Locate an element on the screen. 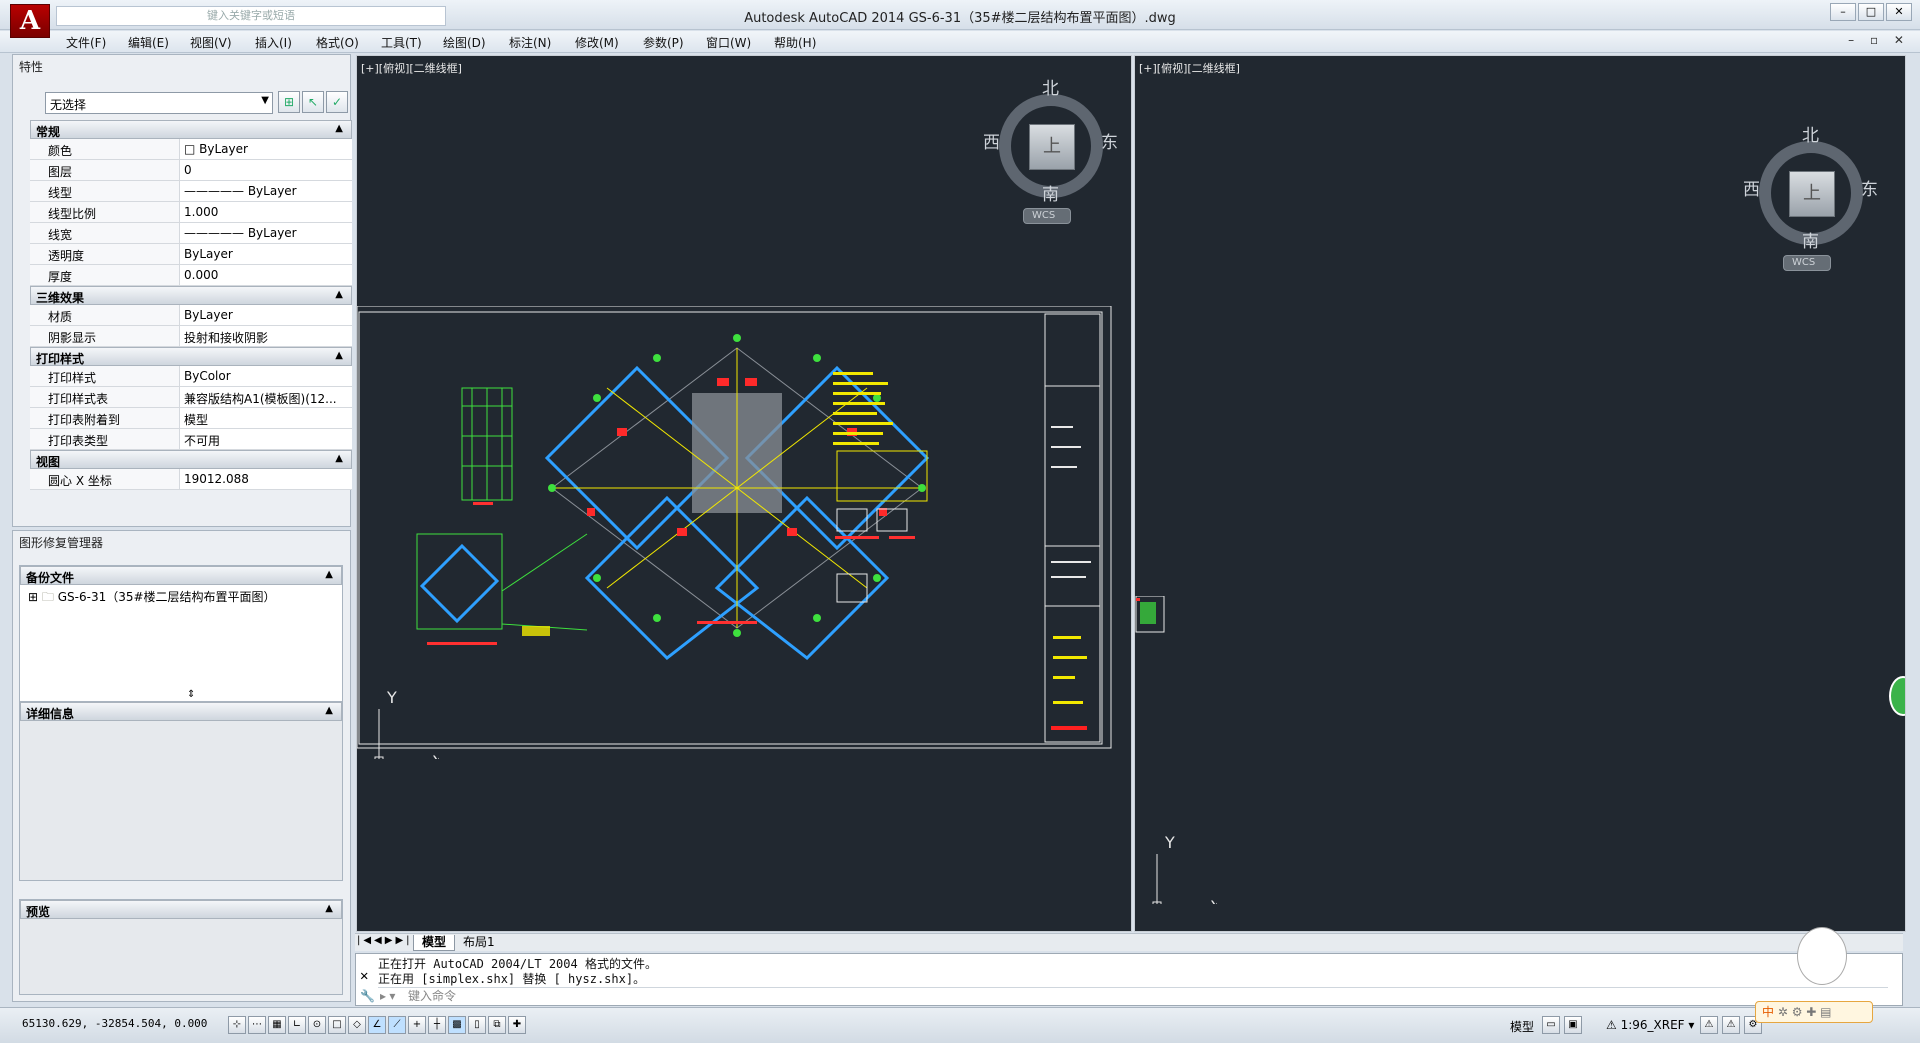 The width and height of the screenshot is (1920, 1043). details-box: 详细信息 ▲ is located at coordinates (181, 791).